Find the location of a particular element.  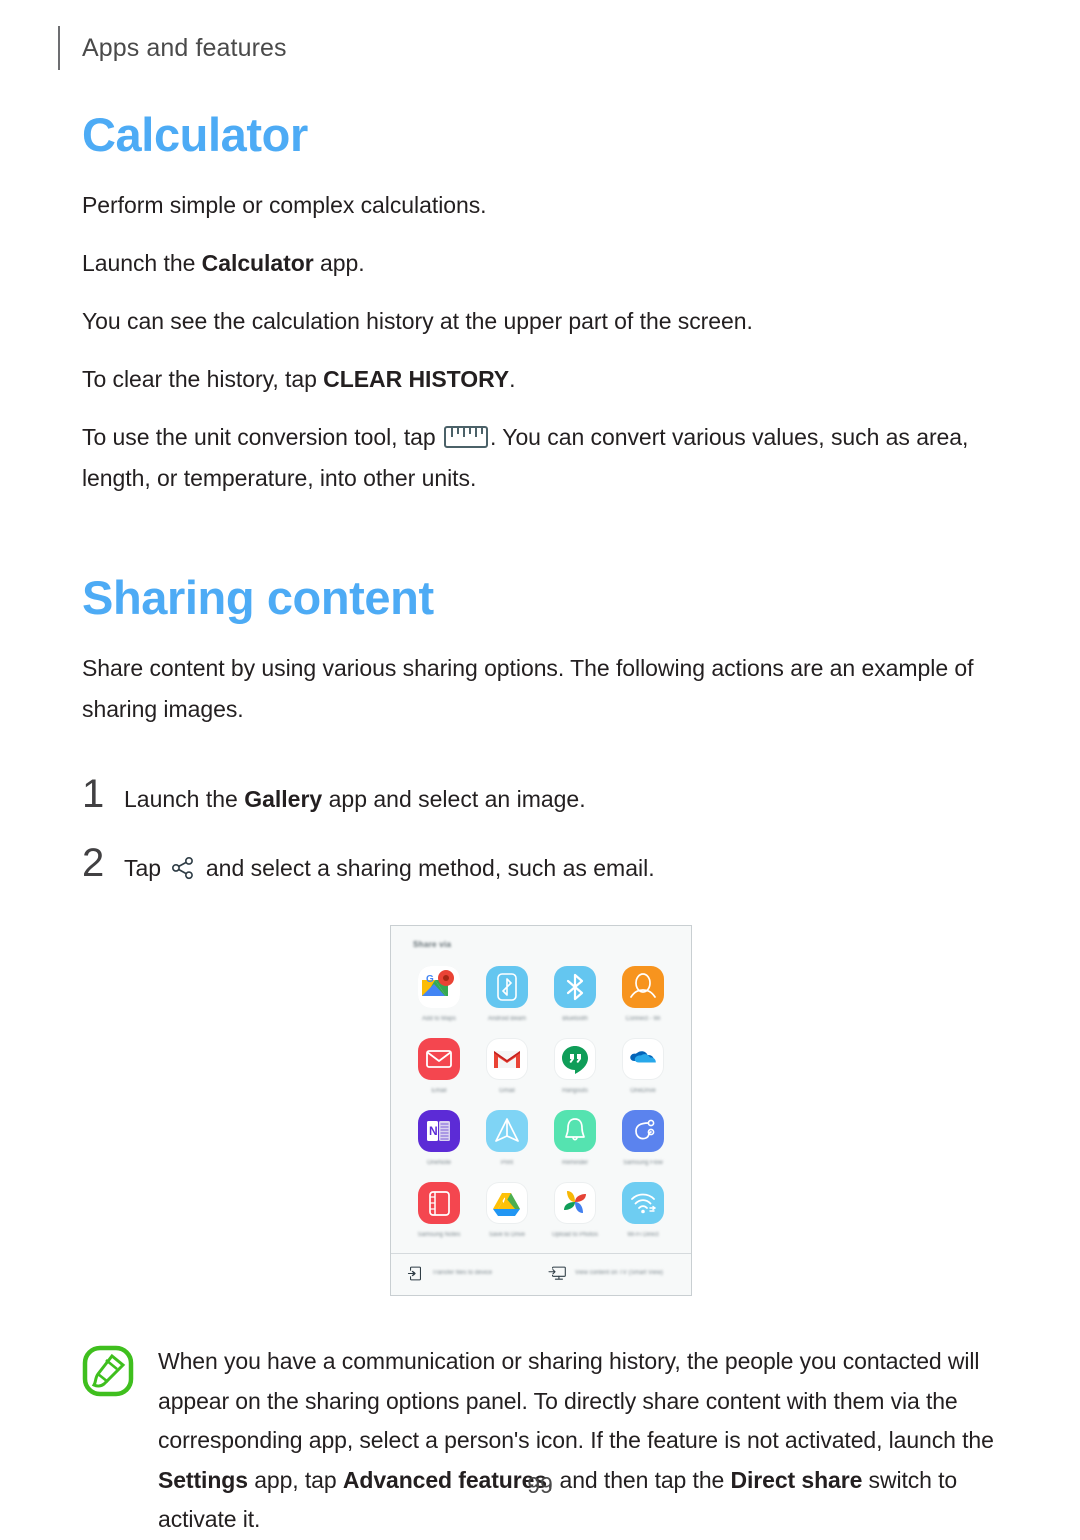

share-app-item: Samsung Notes is located at coordinates (439, 1209).